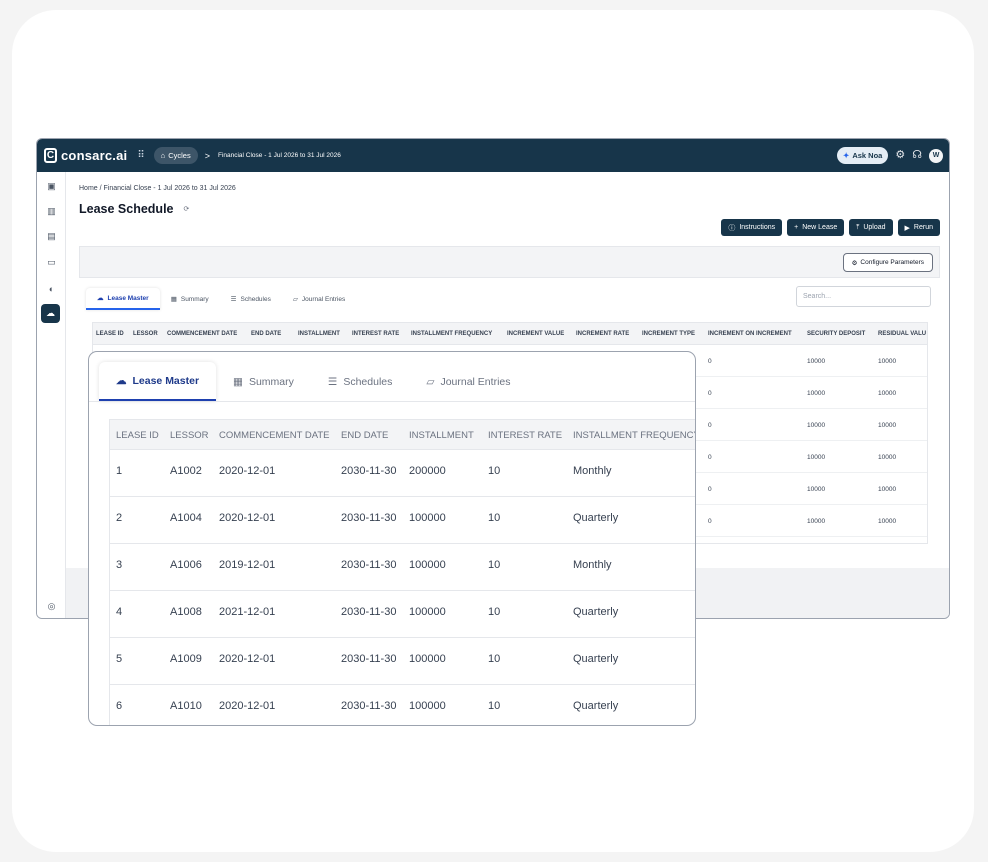 The width and height of the screenshot is (988, 862). Describe the element at coordinates (295, 299) in the screenshot. I see `journal-icon: ▱` at that location.